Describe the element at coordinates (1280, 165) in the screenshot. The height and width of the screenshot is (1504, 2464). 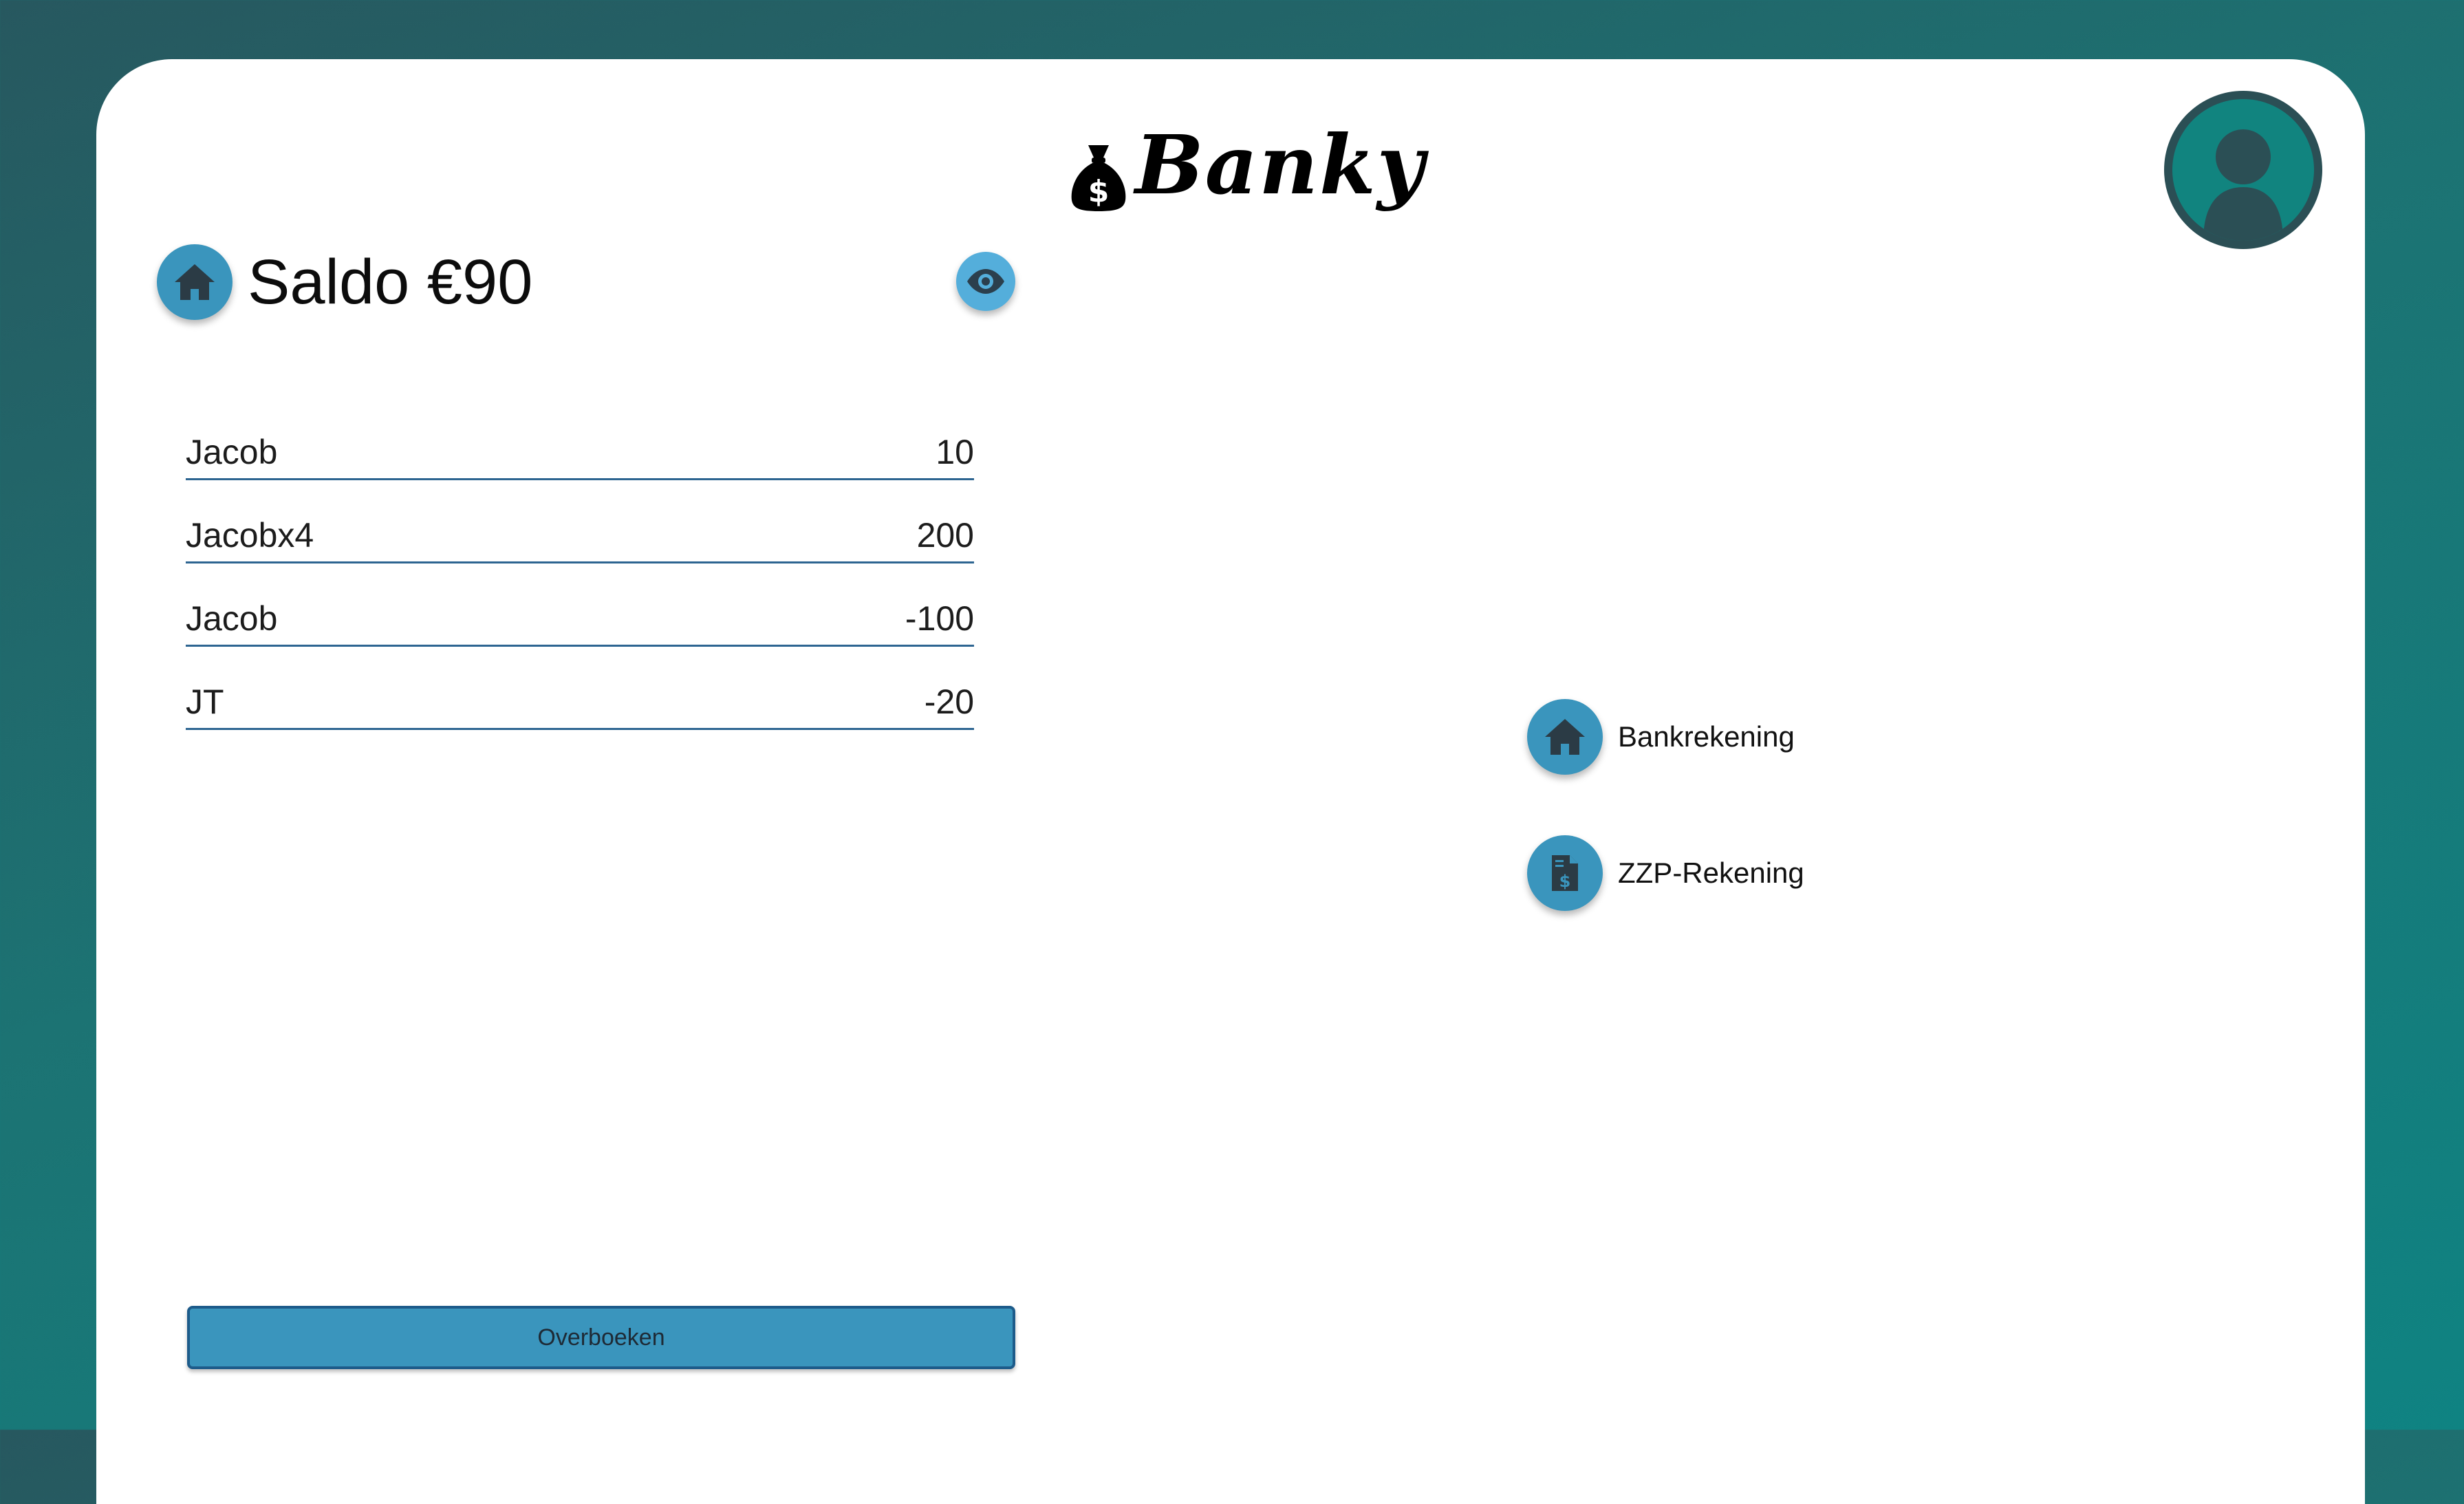
I see `app-title: Banky` at that location.